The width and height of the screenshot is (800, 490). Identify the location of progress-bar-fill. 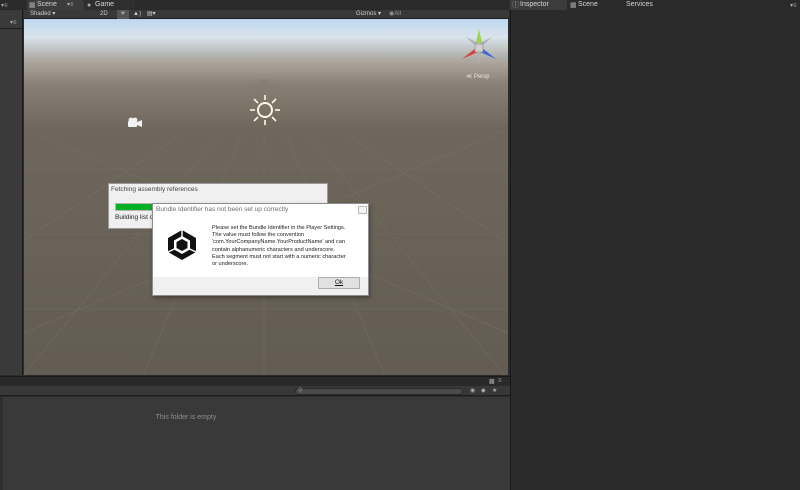
(134, 207).